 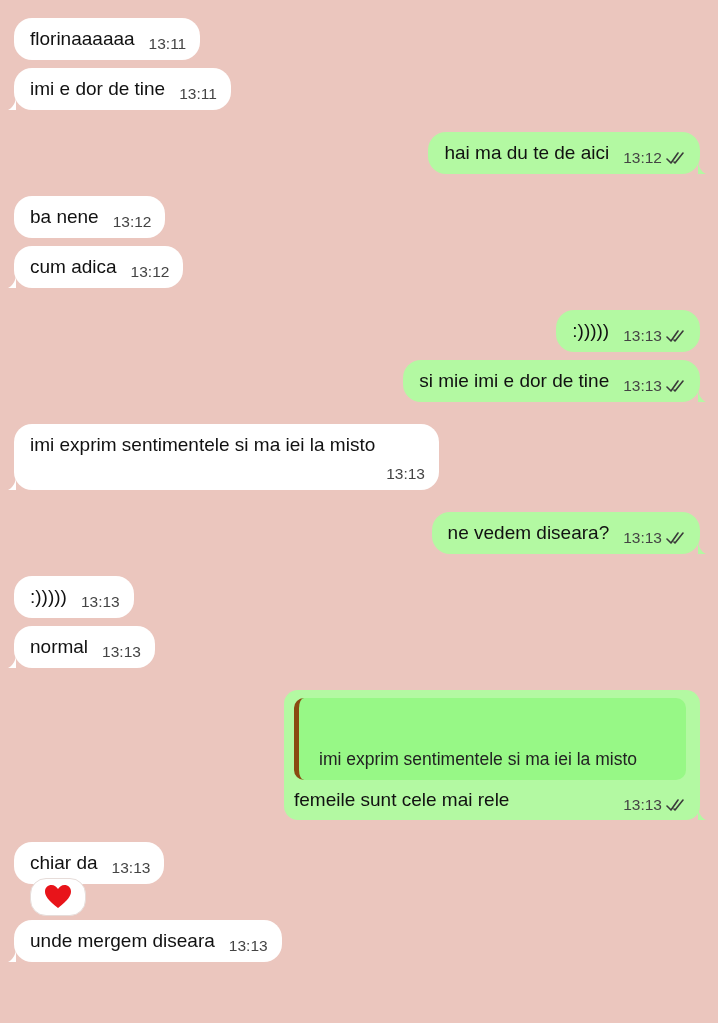 What do you see at coordinates (402, 800) in the screenshot?
I see `message-text: femeile sunt cele mai rele` at bounding box center [402, 800].